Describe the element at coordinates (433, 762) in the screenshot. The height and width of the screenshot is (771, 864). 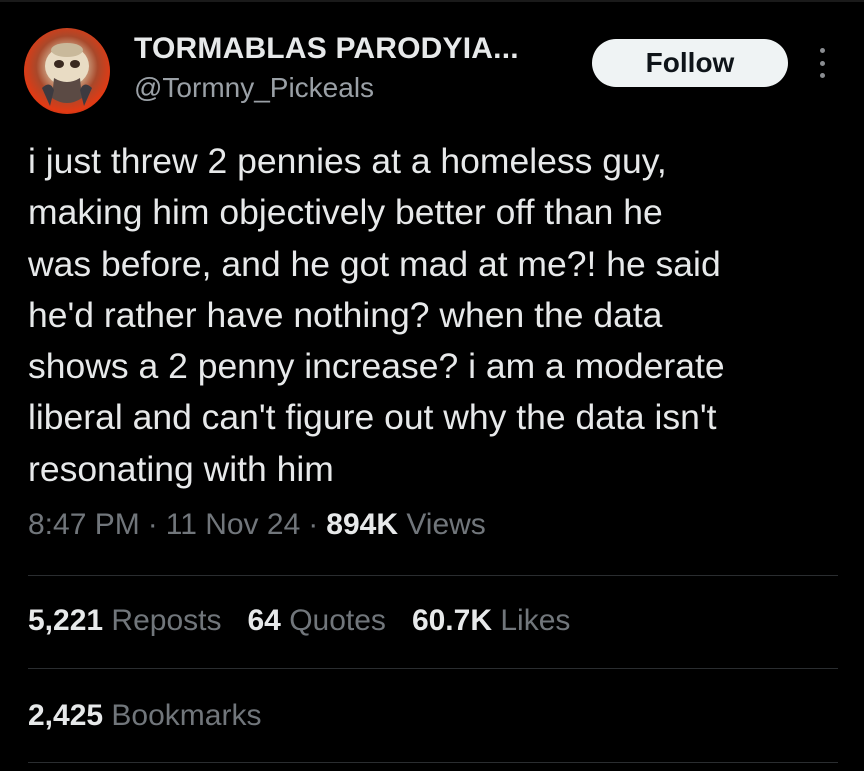
I see `stats-divider-bottom` at that location.